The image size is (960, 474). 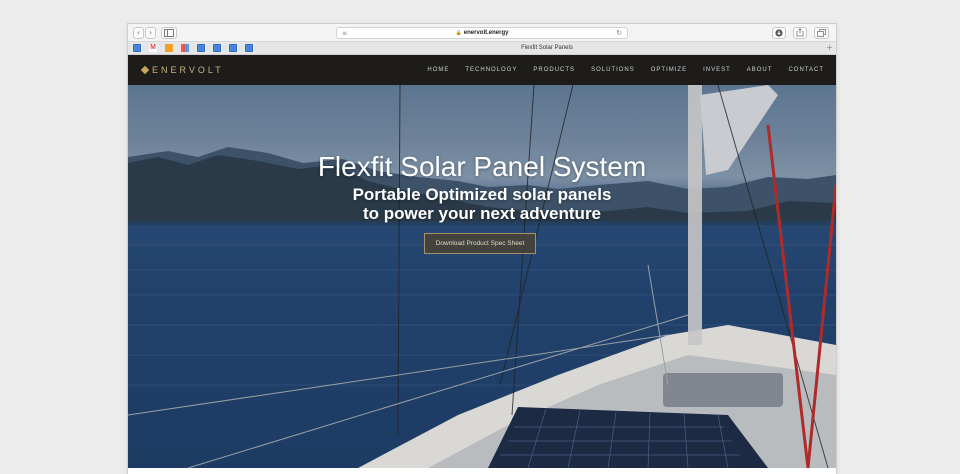 I want to click on address-bar: ≡ 🔒 enervolt.energy ↻, so click(x=482, y=33).